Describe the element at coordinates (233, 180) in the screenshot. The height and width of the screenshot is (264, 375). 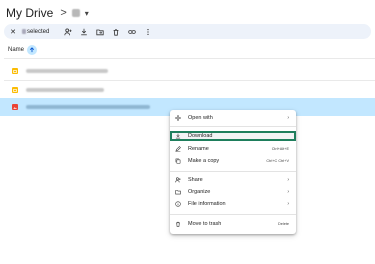
I see `menu-item-share: Share ›` at that location.